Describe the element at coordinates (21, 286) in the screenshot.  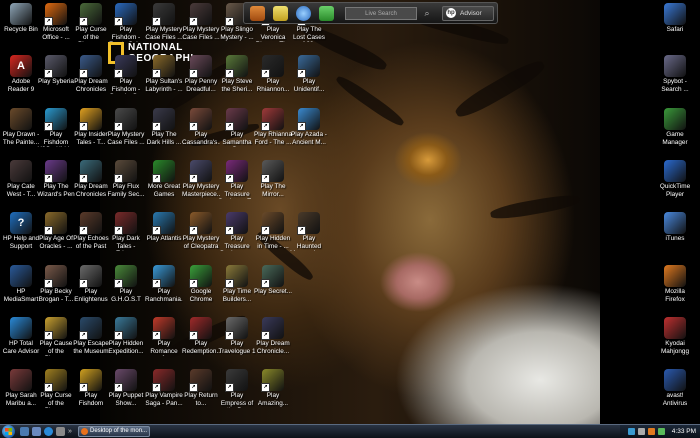
I see `desktop-icon: HP MediaSmart` at that location.